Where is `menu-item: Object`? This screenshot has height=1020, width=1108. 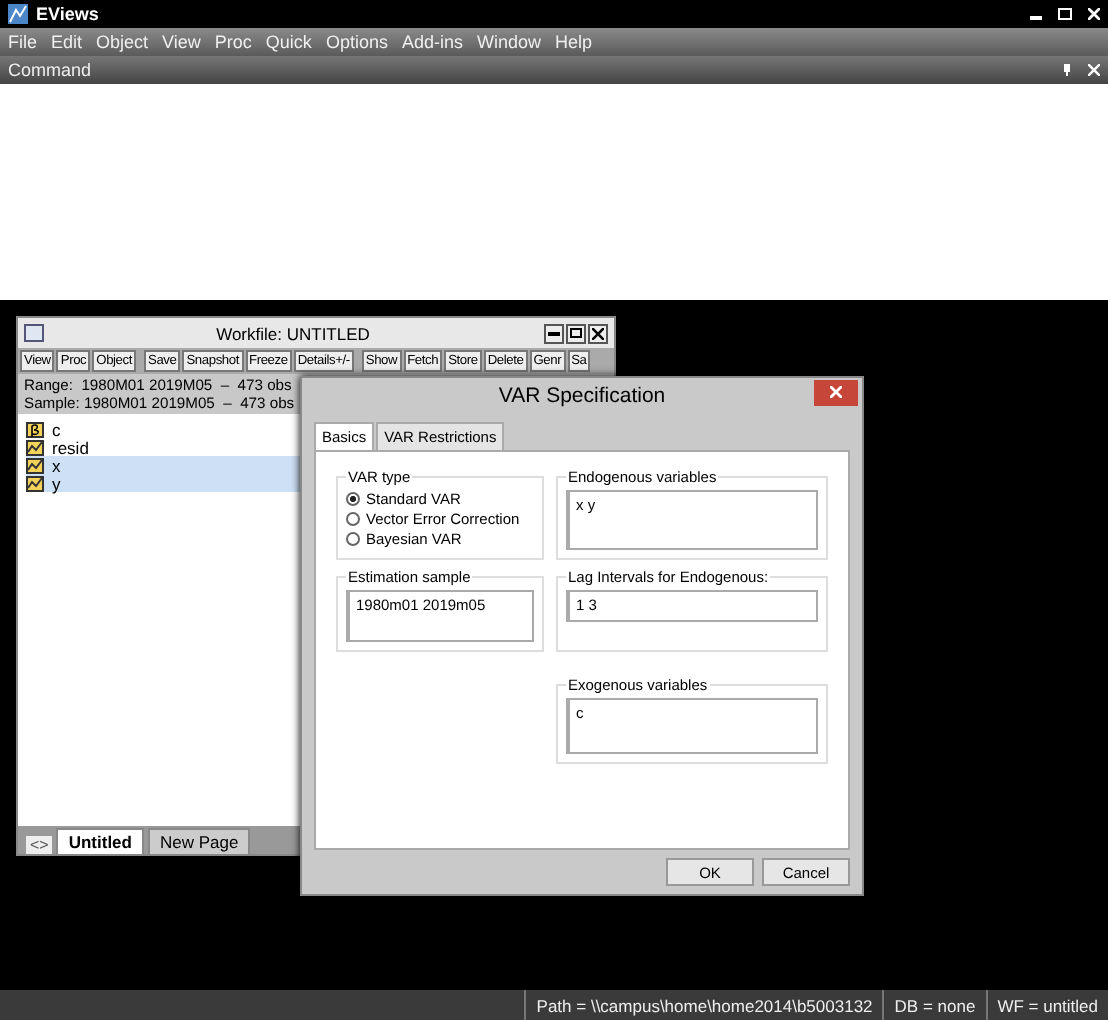 menu-item: Object is located at coordinates (122, 42).